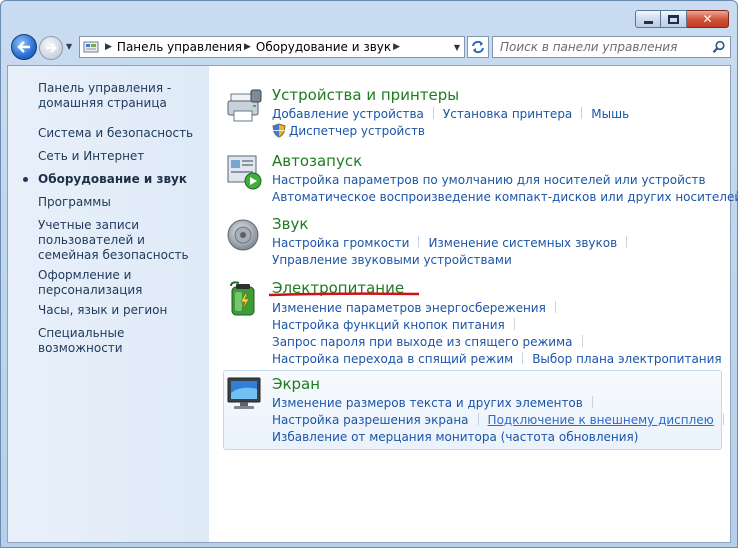 The width and height of the screenshot is (738, 550). Describe the element at coordinates (589, 47) in the screenshot. I see `search-placeholder: Поиск в панели управления` at that location.